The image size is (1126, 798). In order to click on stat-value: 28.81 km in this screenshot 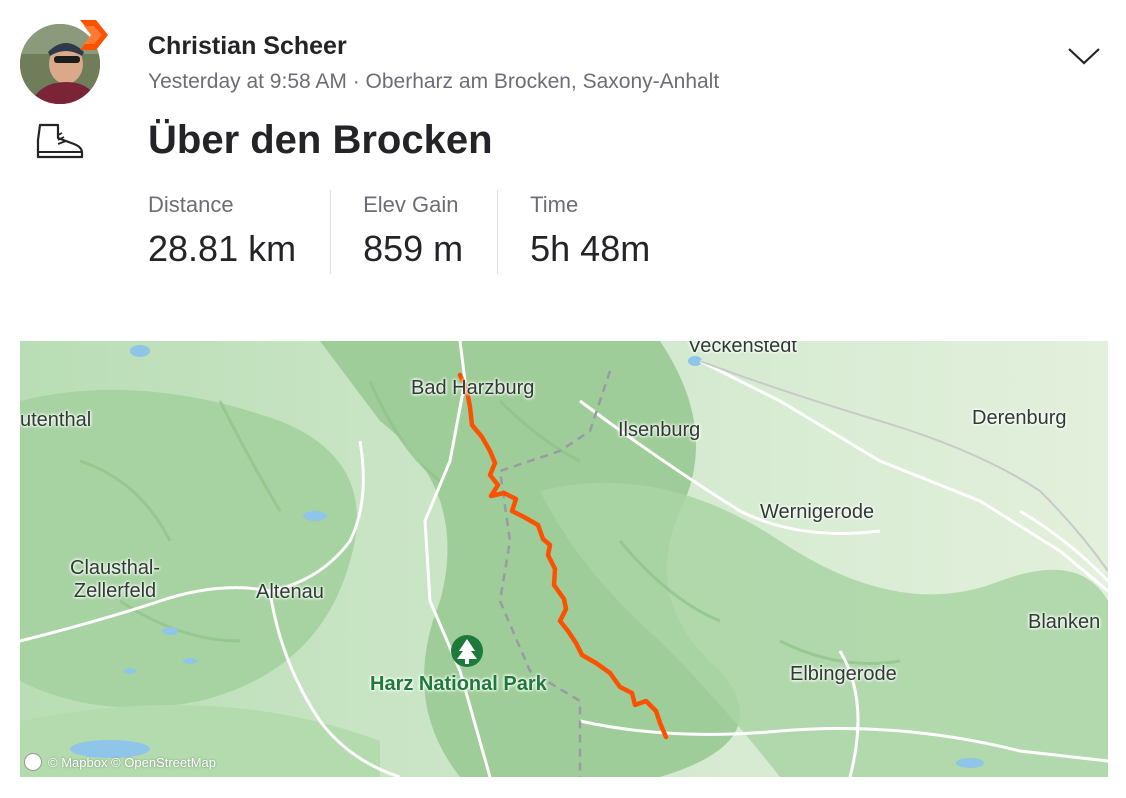, I will do `click(222, 248)`.